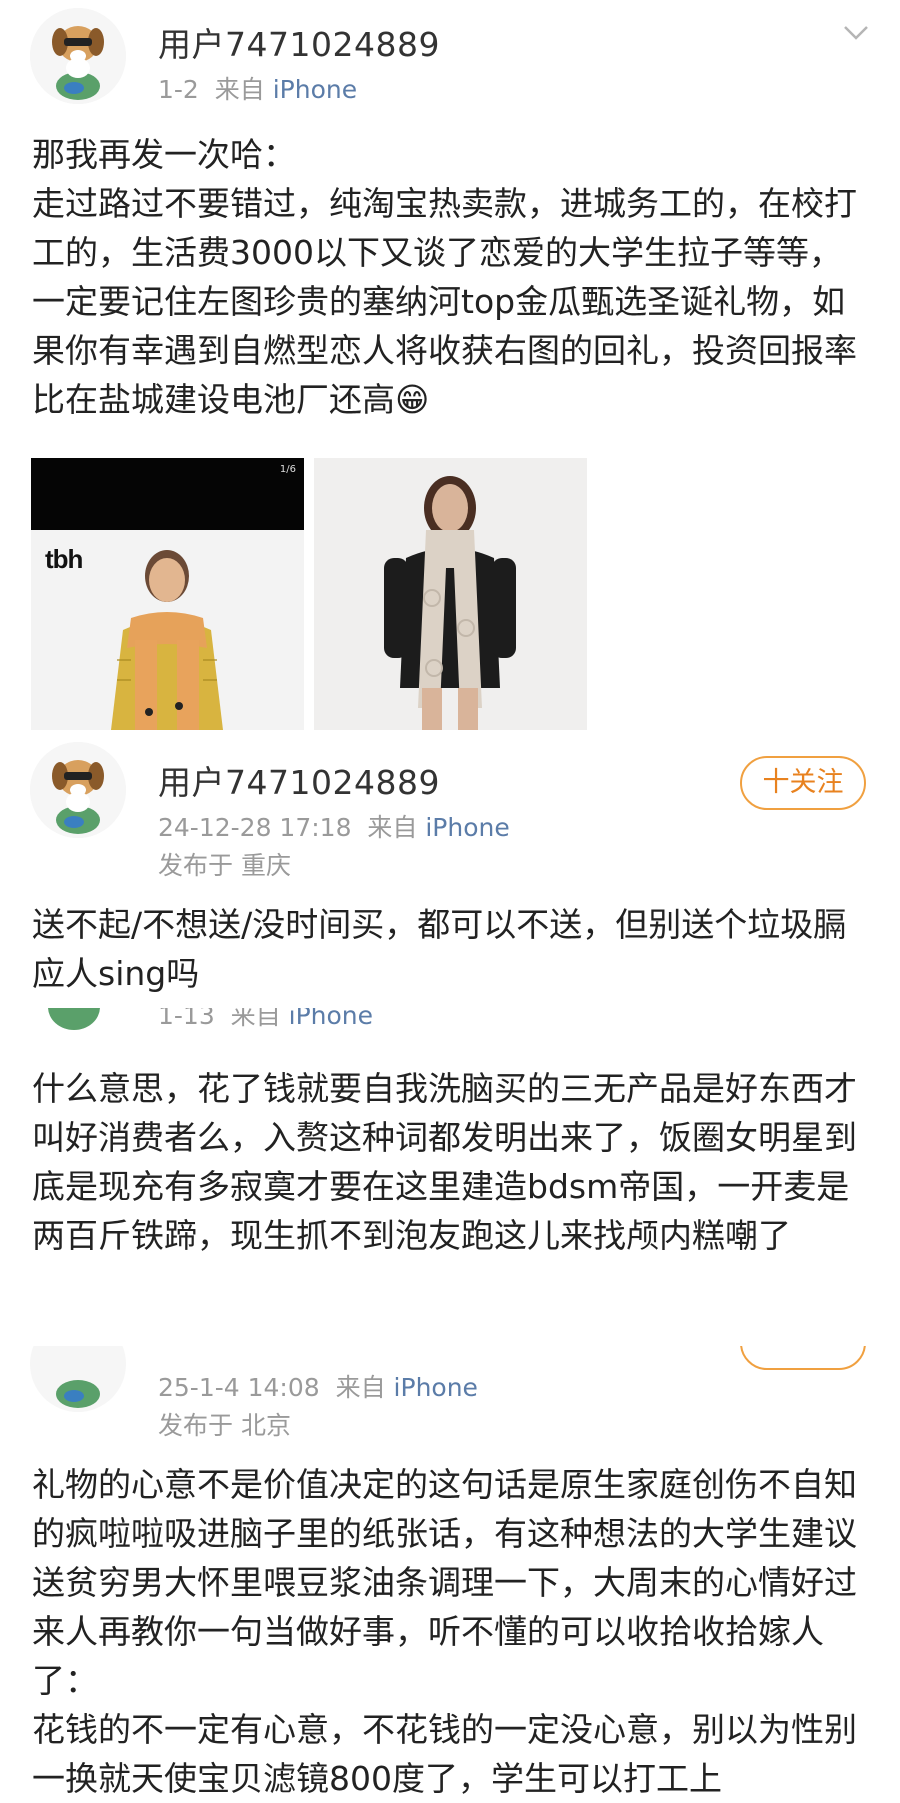 This screenshot has width=900, height=1803. Describe the element at coordinates (450, 1022) in the screenshot. I see `post-header-cropped: 1-13 来自 iPhone` at that location.